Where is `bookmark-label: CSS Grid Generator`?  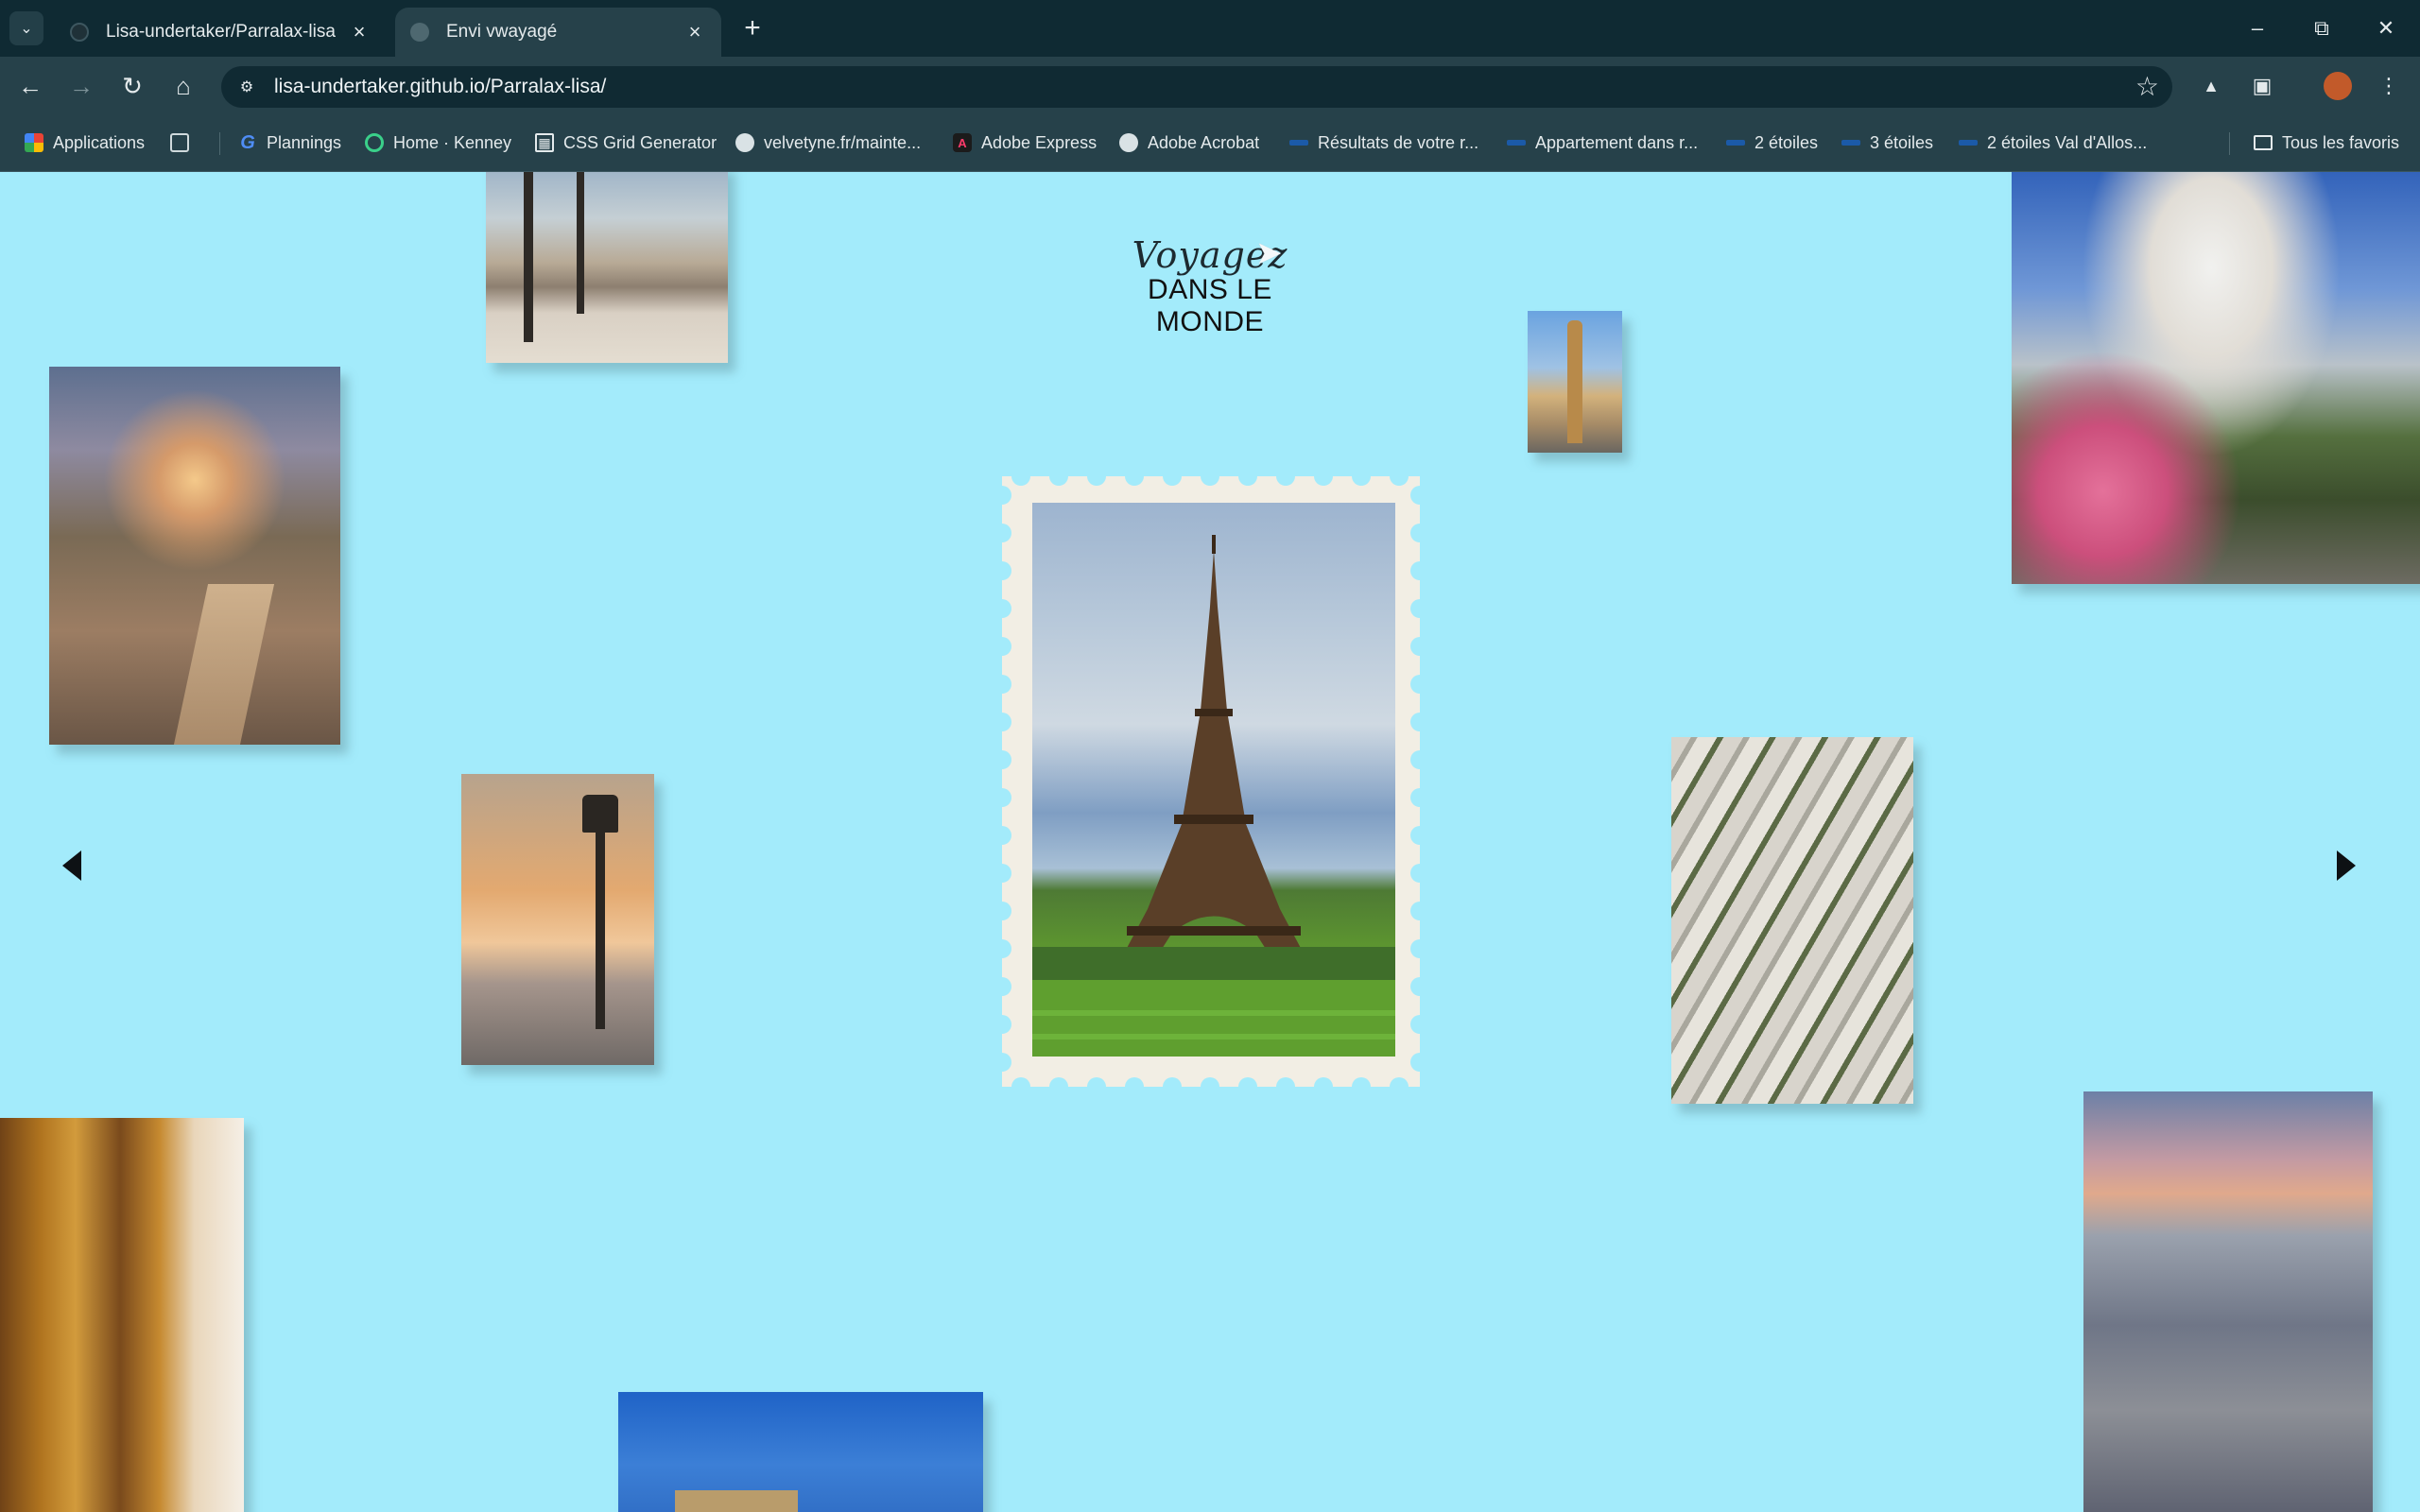 bookmark-label: CSS Grid Generator is located at coordinates (640, 142).